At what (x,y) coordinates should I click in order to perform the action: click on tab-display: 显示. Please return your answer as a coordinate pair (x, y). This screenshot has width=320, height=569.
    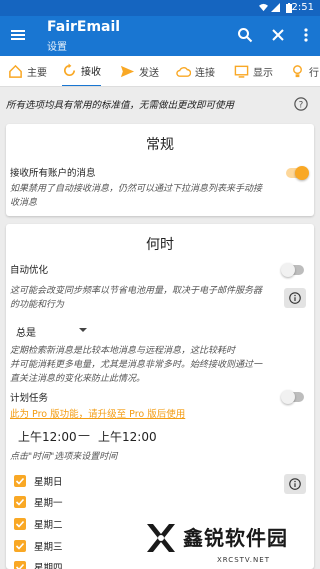
    Looking at the image, I should click on (253, 71).